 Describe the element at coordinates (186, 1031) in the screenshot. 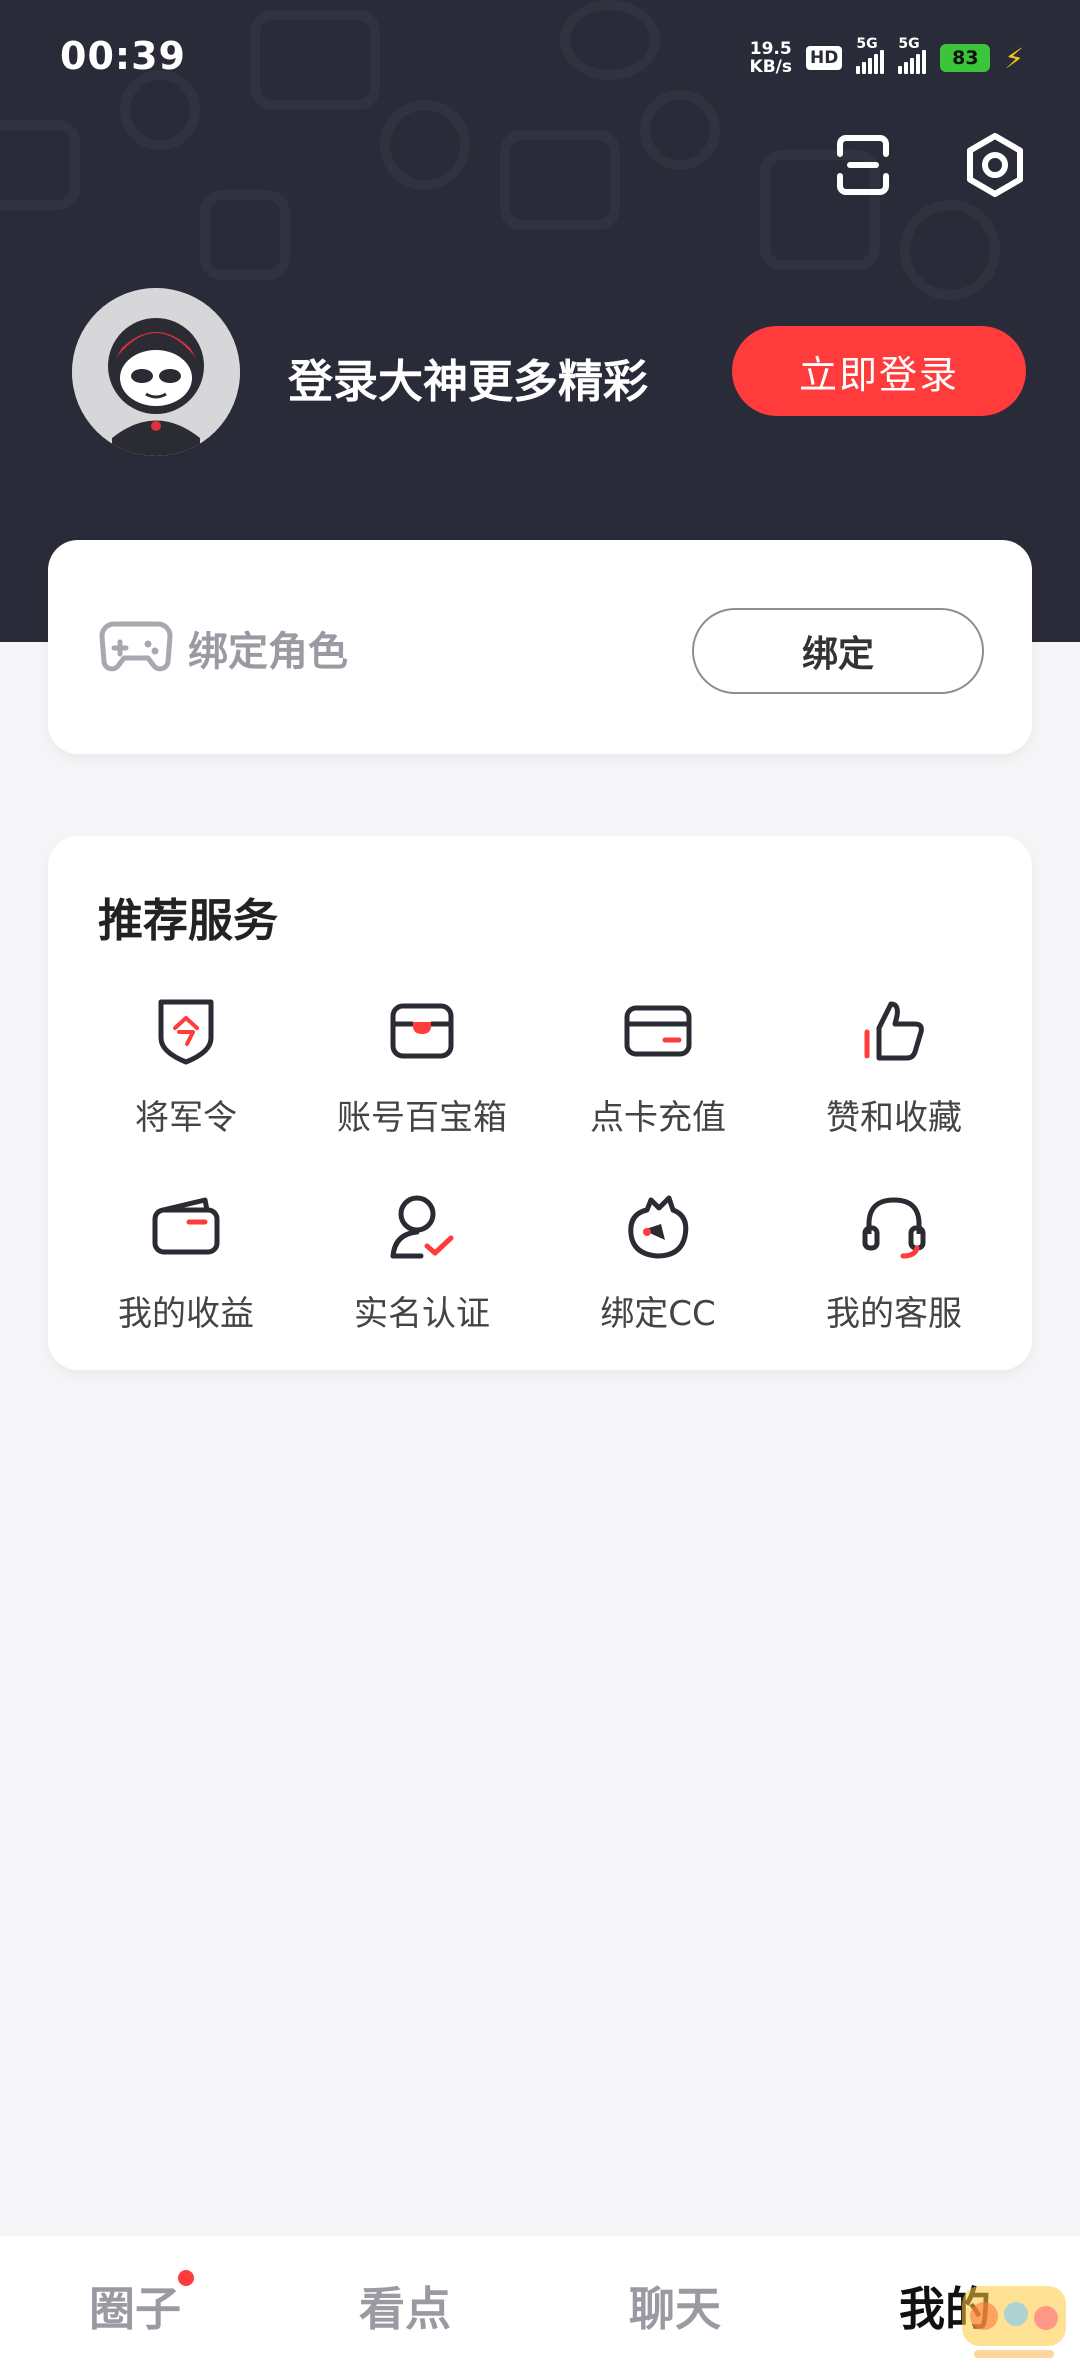

I see `shield-token-icon` at that location.